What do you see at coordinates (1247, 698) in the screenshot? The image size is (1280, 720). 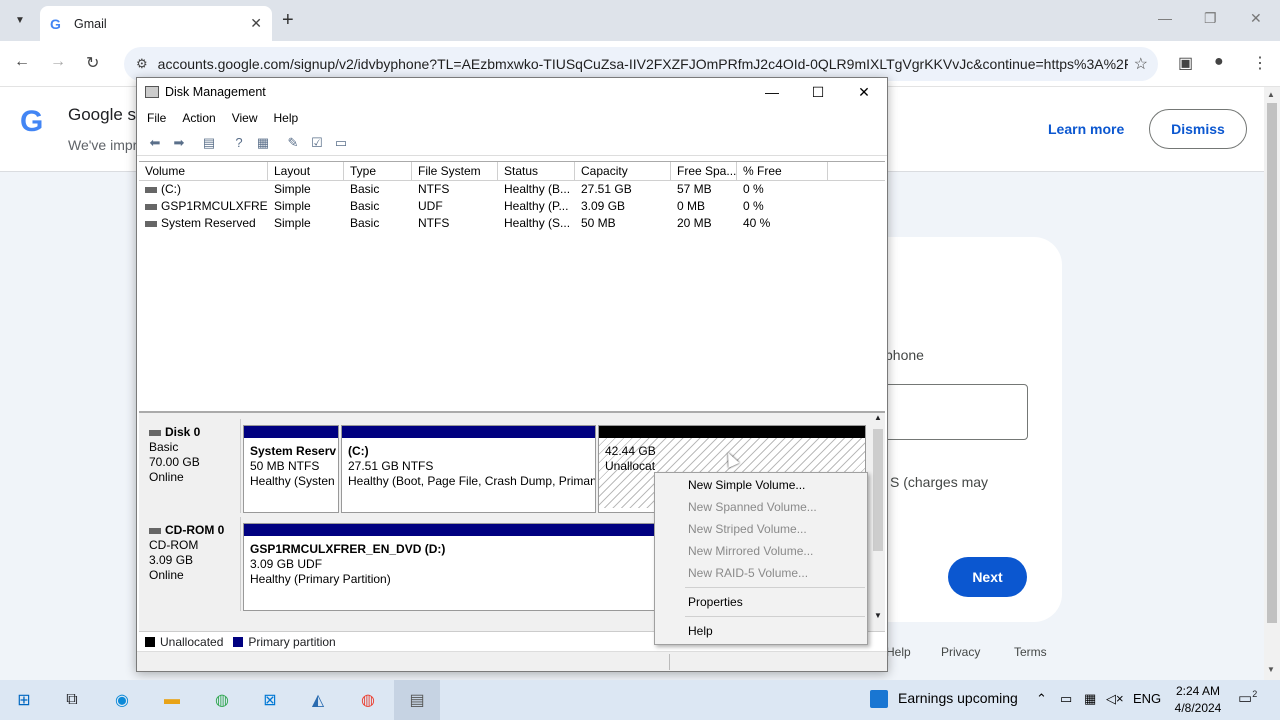 I see `notification-icon: ▭2` at bounding box center [1247, 698].